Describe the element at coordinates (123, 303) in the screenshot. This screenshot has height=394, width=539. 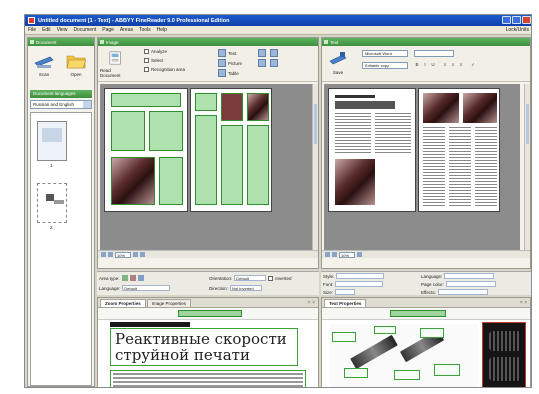
I see `tab-zoom-properties: Zoom Properties` at that location.